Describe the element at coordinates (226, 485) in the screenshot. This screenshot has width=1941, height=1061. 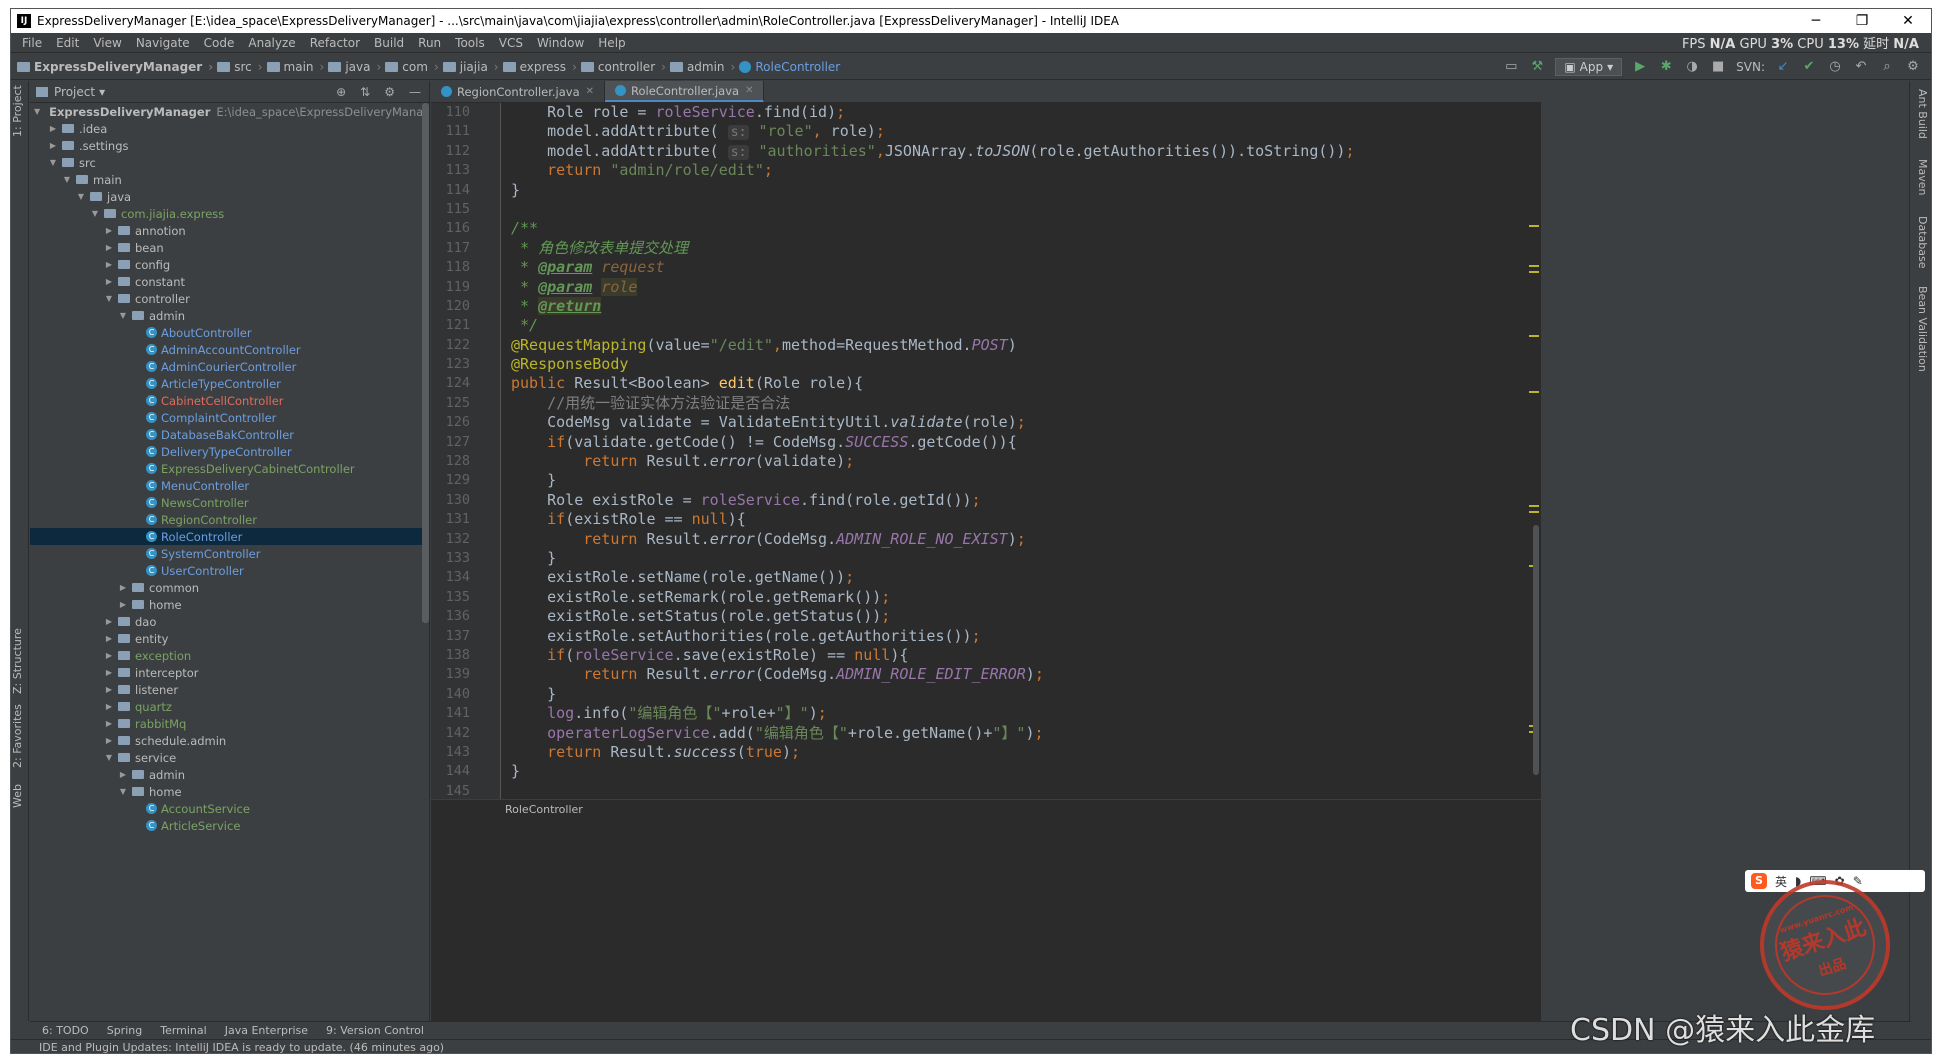
I see `tree-class-item: C MenuController` at that location.